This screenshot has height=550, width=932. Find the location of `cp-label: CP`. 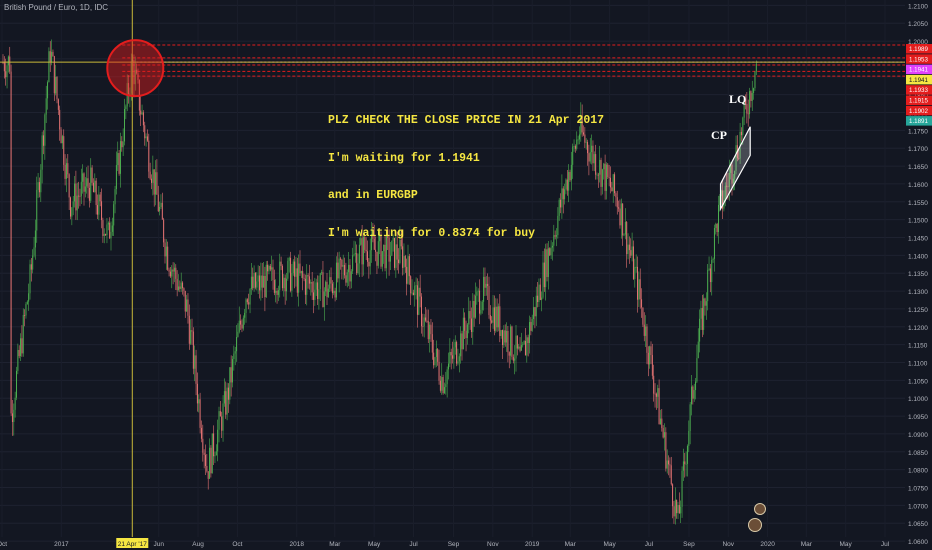

cp-label: CP is located at coordinates (719, 135).